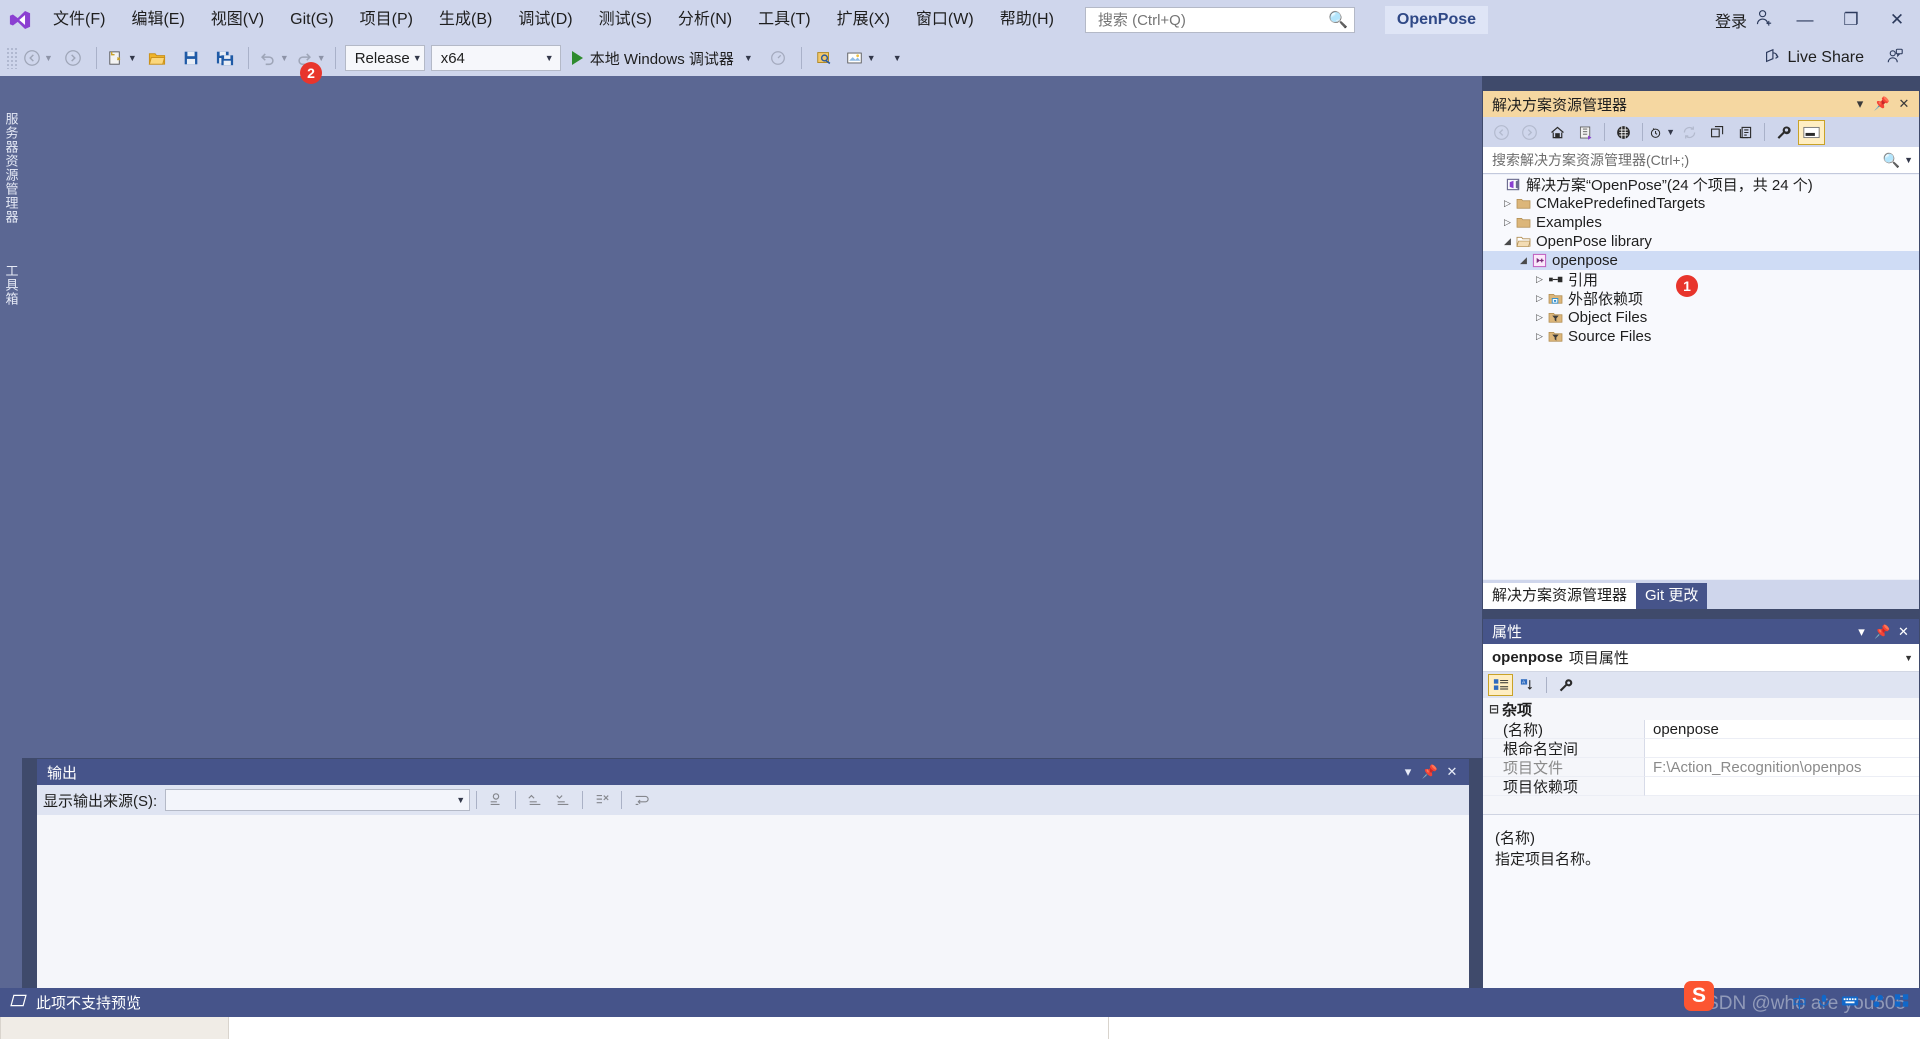 The height and width of the screenshot is (1039, 1920). What do you see at coordinates (825, 58) in the screenshot?
I see `preview-selected-icon` at bounding box center [825, 58].